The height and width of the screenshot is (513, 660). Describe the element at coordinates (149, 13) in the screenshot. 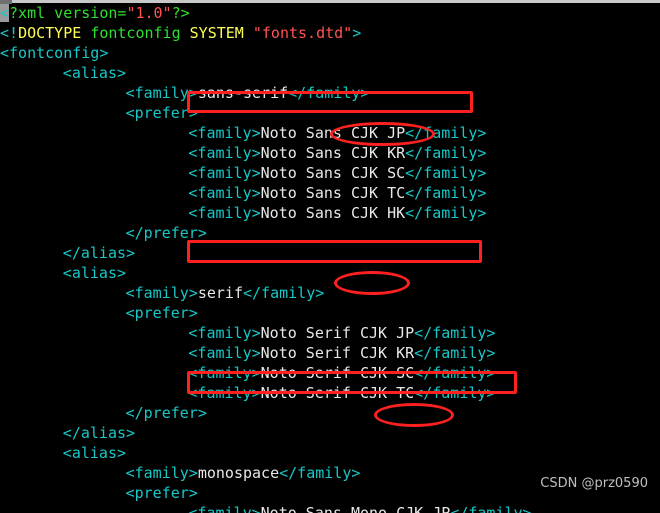

I see `code-token: "1.0"` at that location.